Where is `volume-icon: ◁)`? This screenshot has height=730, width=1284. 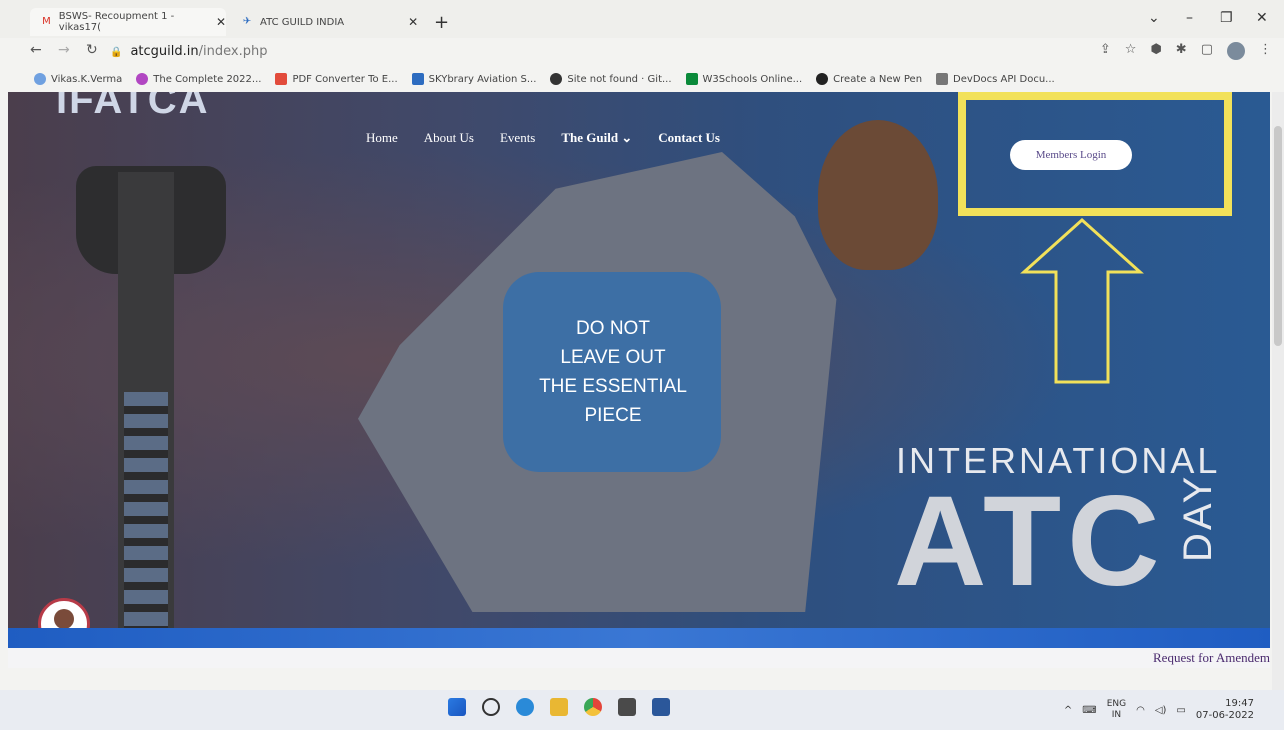
volume-icon: ◁) is located at coordinates (1161, 710).